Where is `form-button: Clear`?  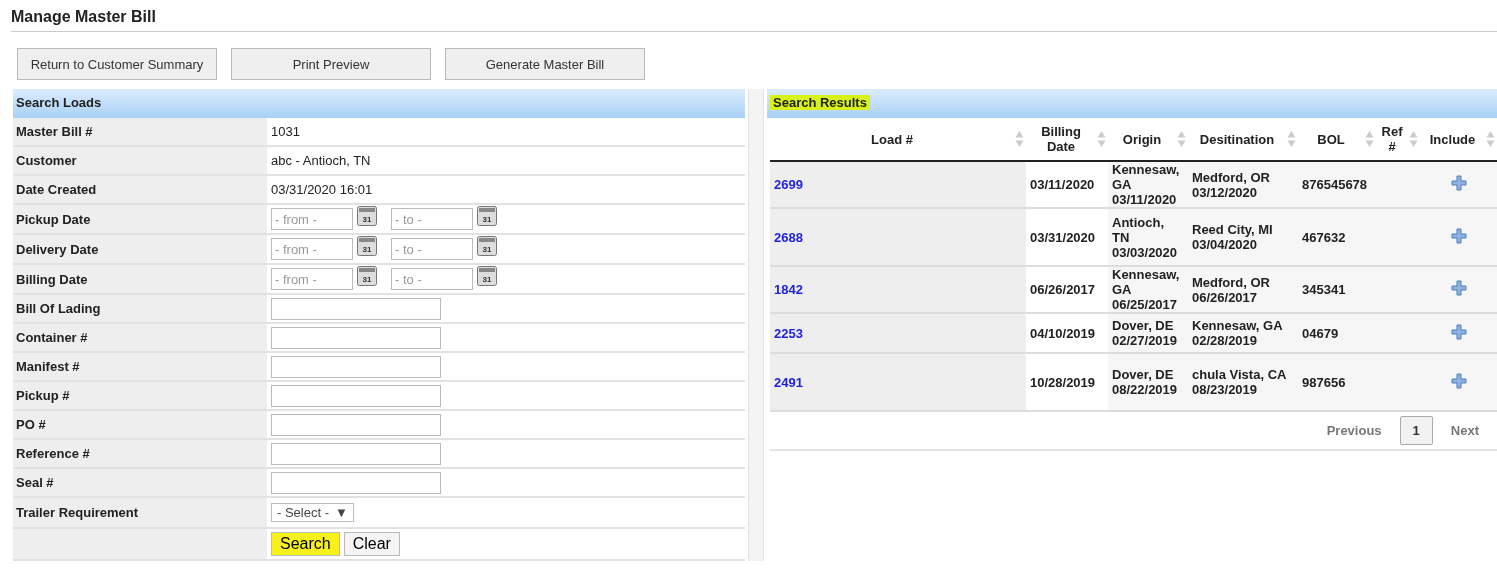 form-button: Clear is located at coordinates (371, 544).